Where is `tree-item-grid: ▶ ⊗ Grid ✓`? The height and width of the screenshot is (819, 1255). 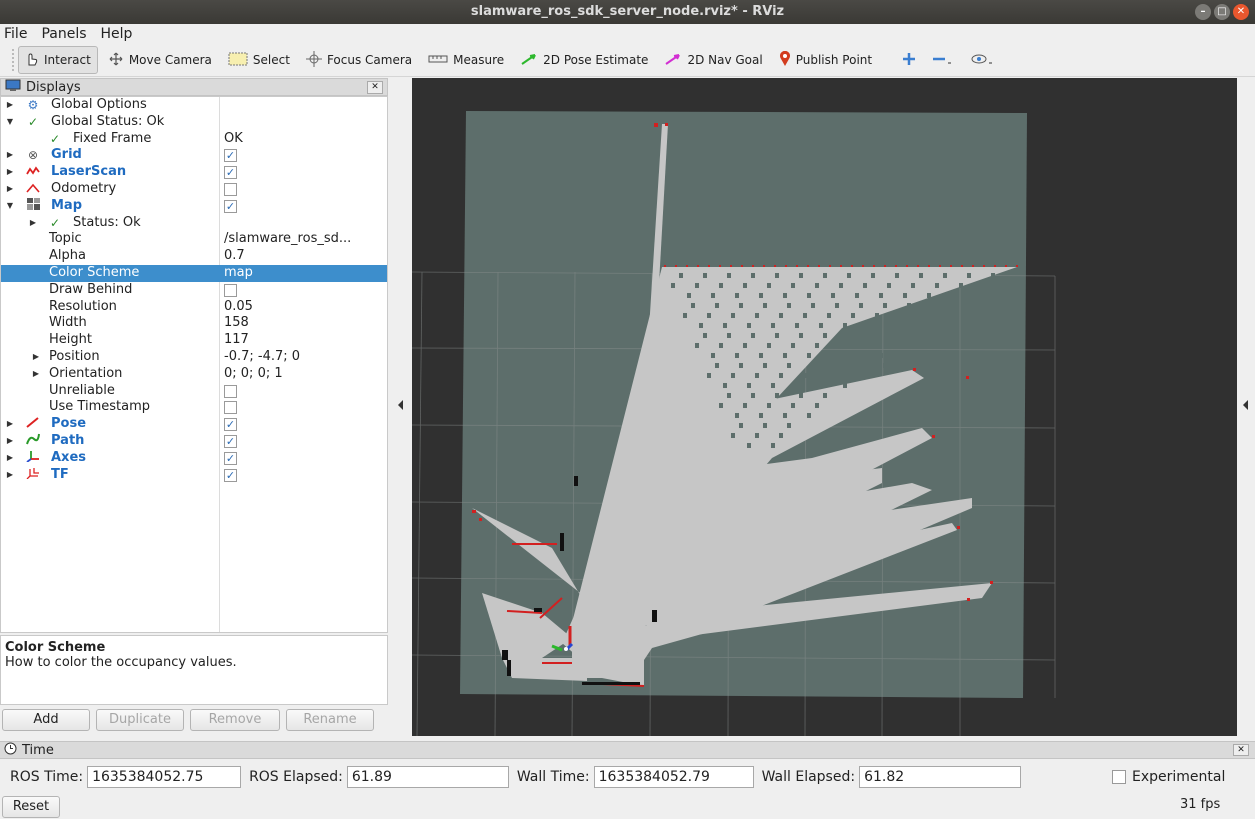 tree-item-grid: ▶ ⊗ Grid ✓ is located at coordinates (194, 155).